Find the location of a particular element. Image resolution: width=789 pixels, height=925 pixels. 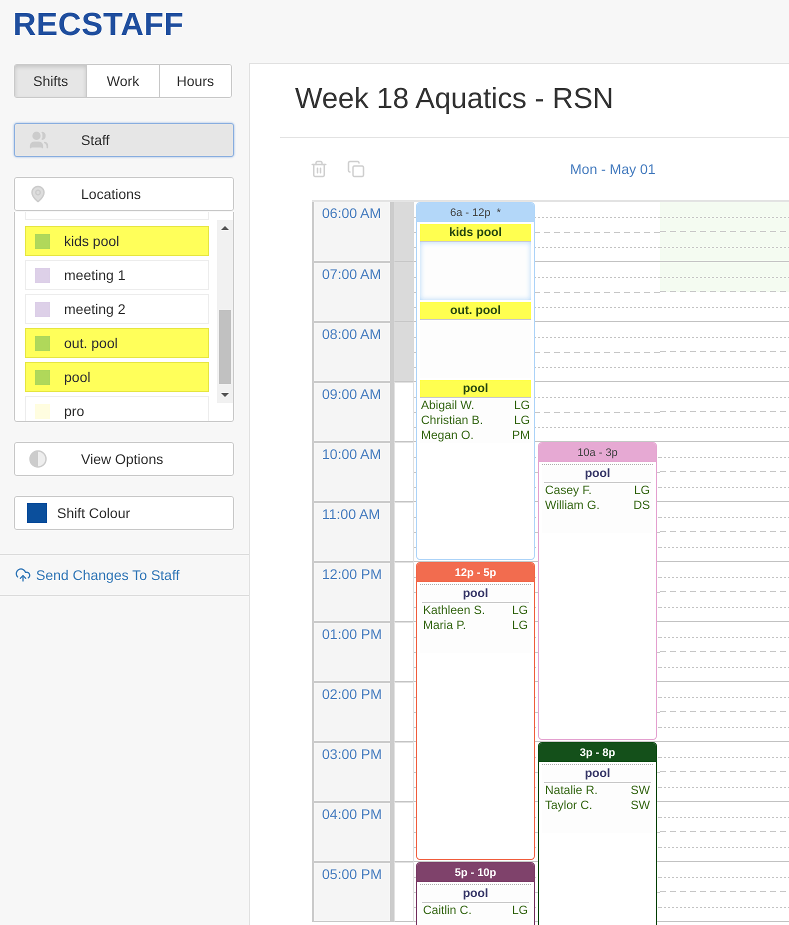

page-title: Week 18 Aquatics - RSN is located at coordinates (455, 100).